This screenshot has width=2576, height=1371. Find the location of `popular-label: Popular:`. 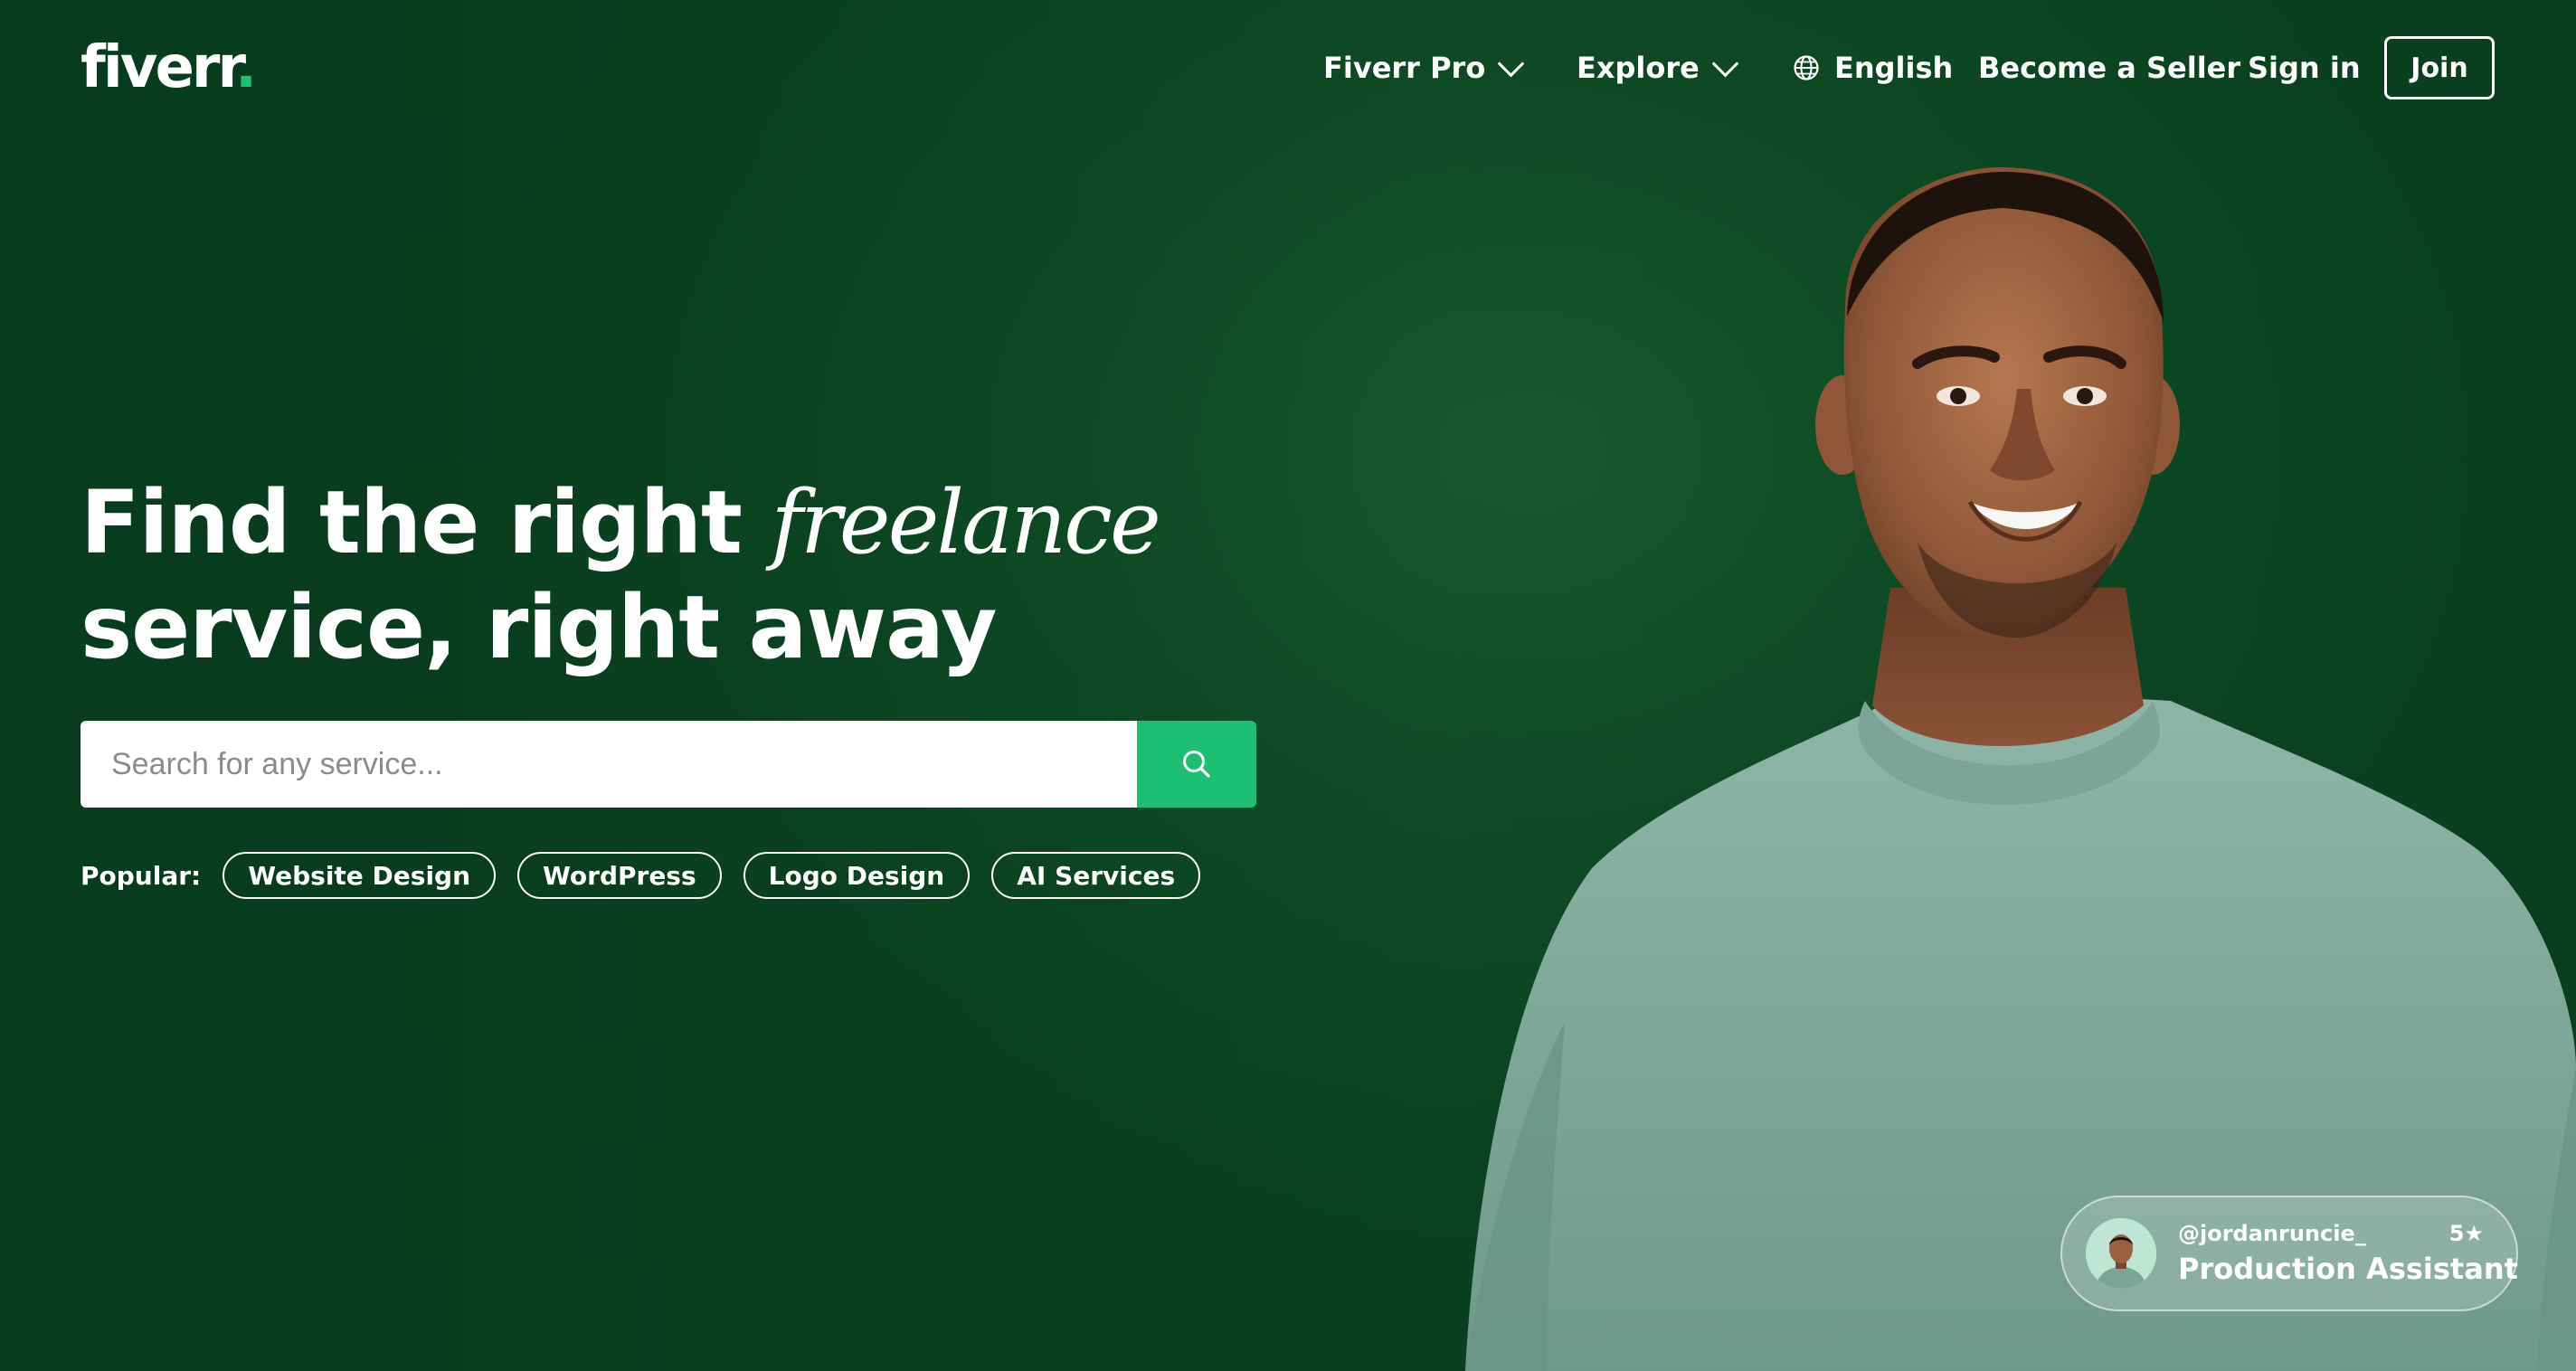

popular-label: Popular: is located at coordinates (141, 876).